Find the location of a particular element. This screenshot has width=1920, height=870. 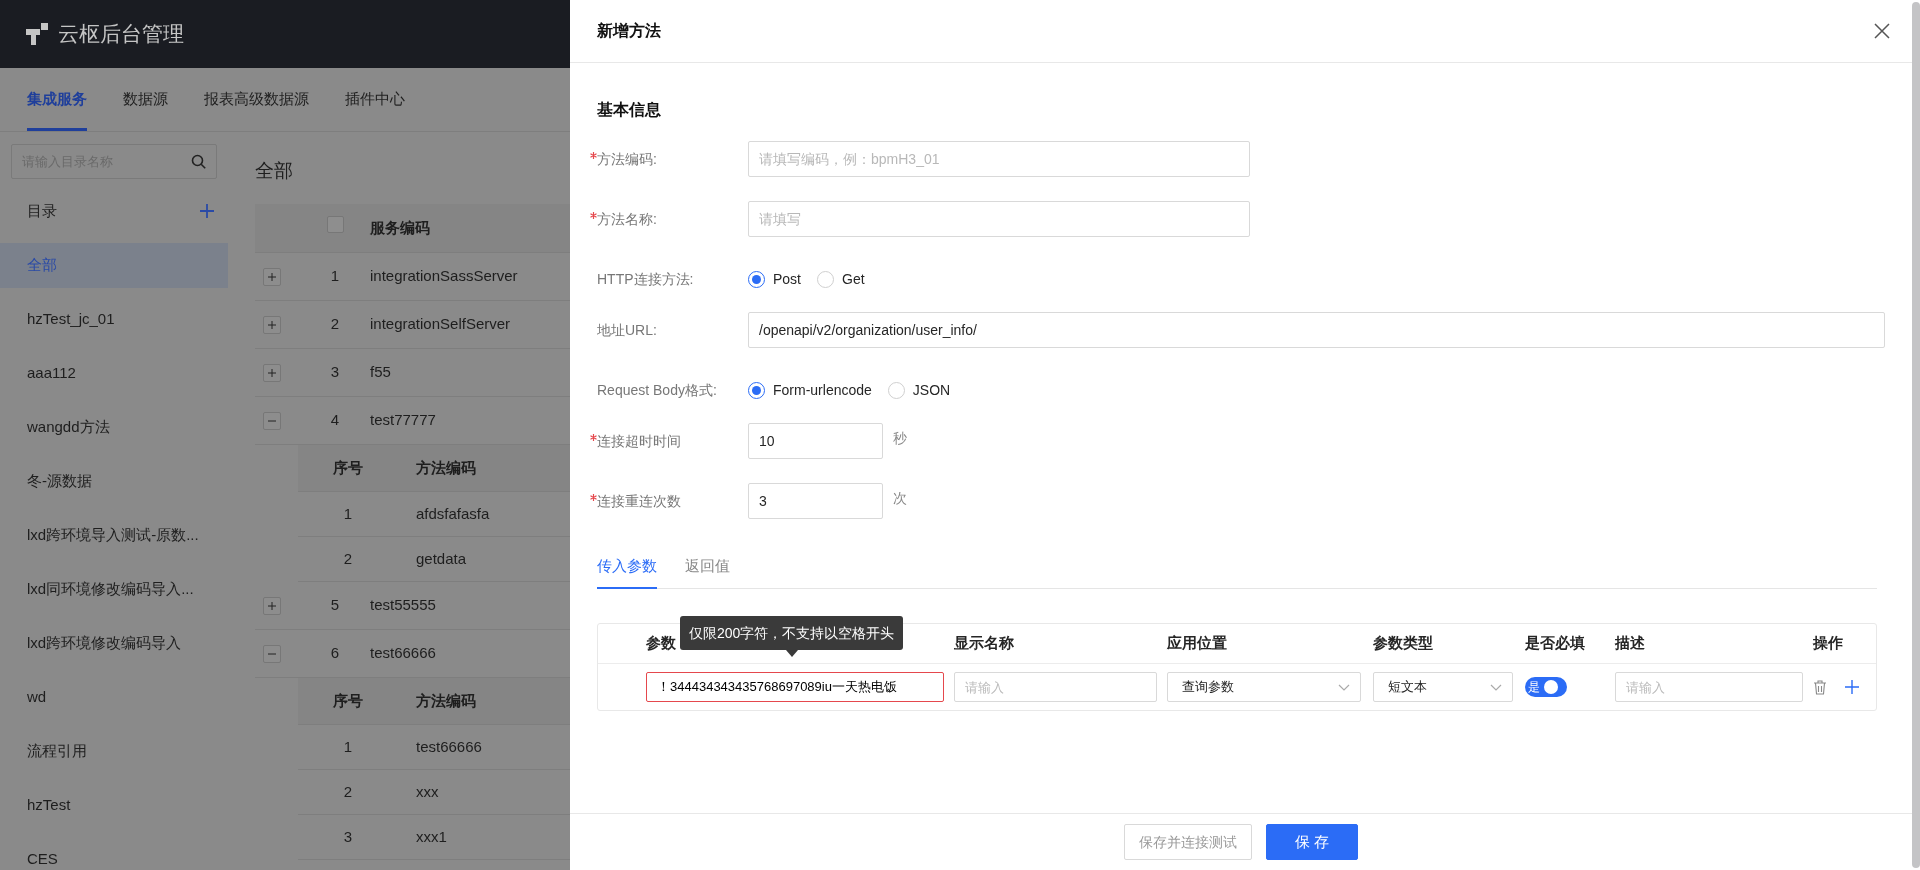

sidebar-item: 流程引用 is located at coordinates (114, 751).